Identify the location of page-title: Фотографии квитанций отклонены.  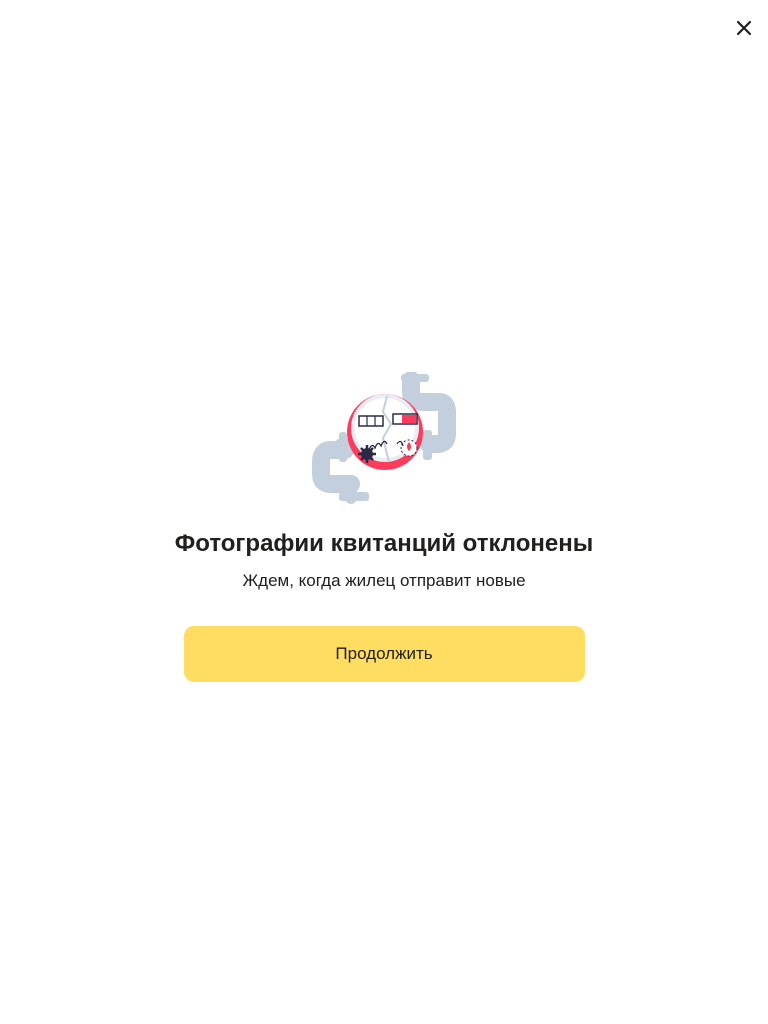
(384, 543).